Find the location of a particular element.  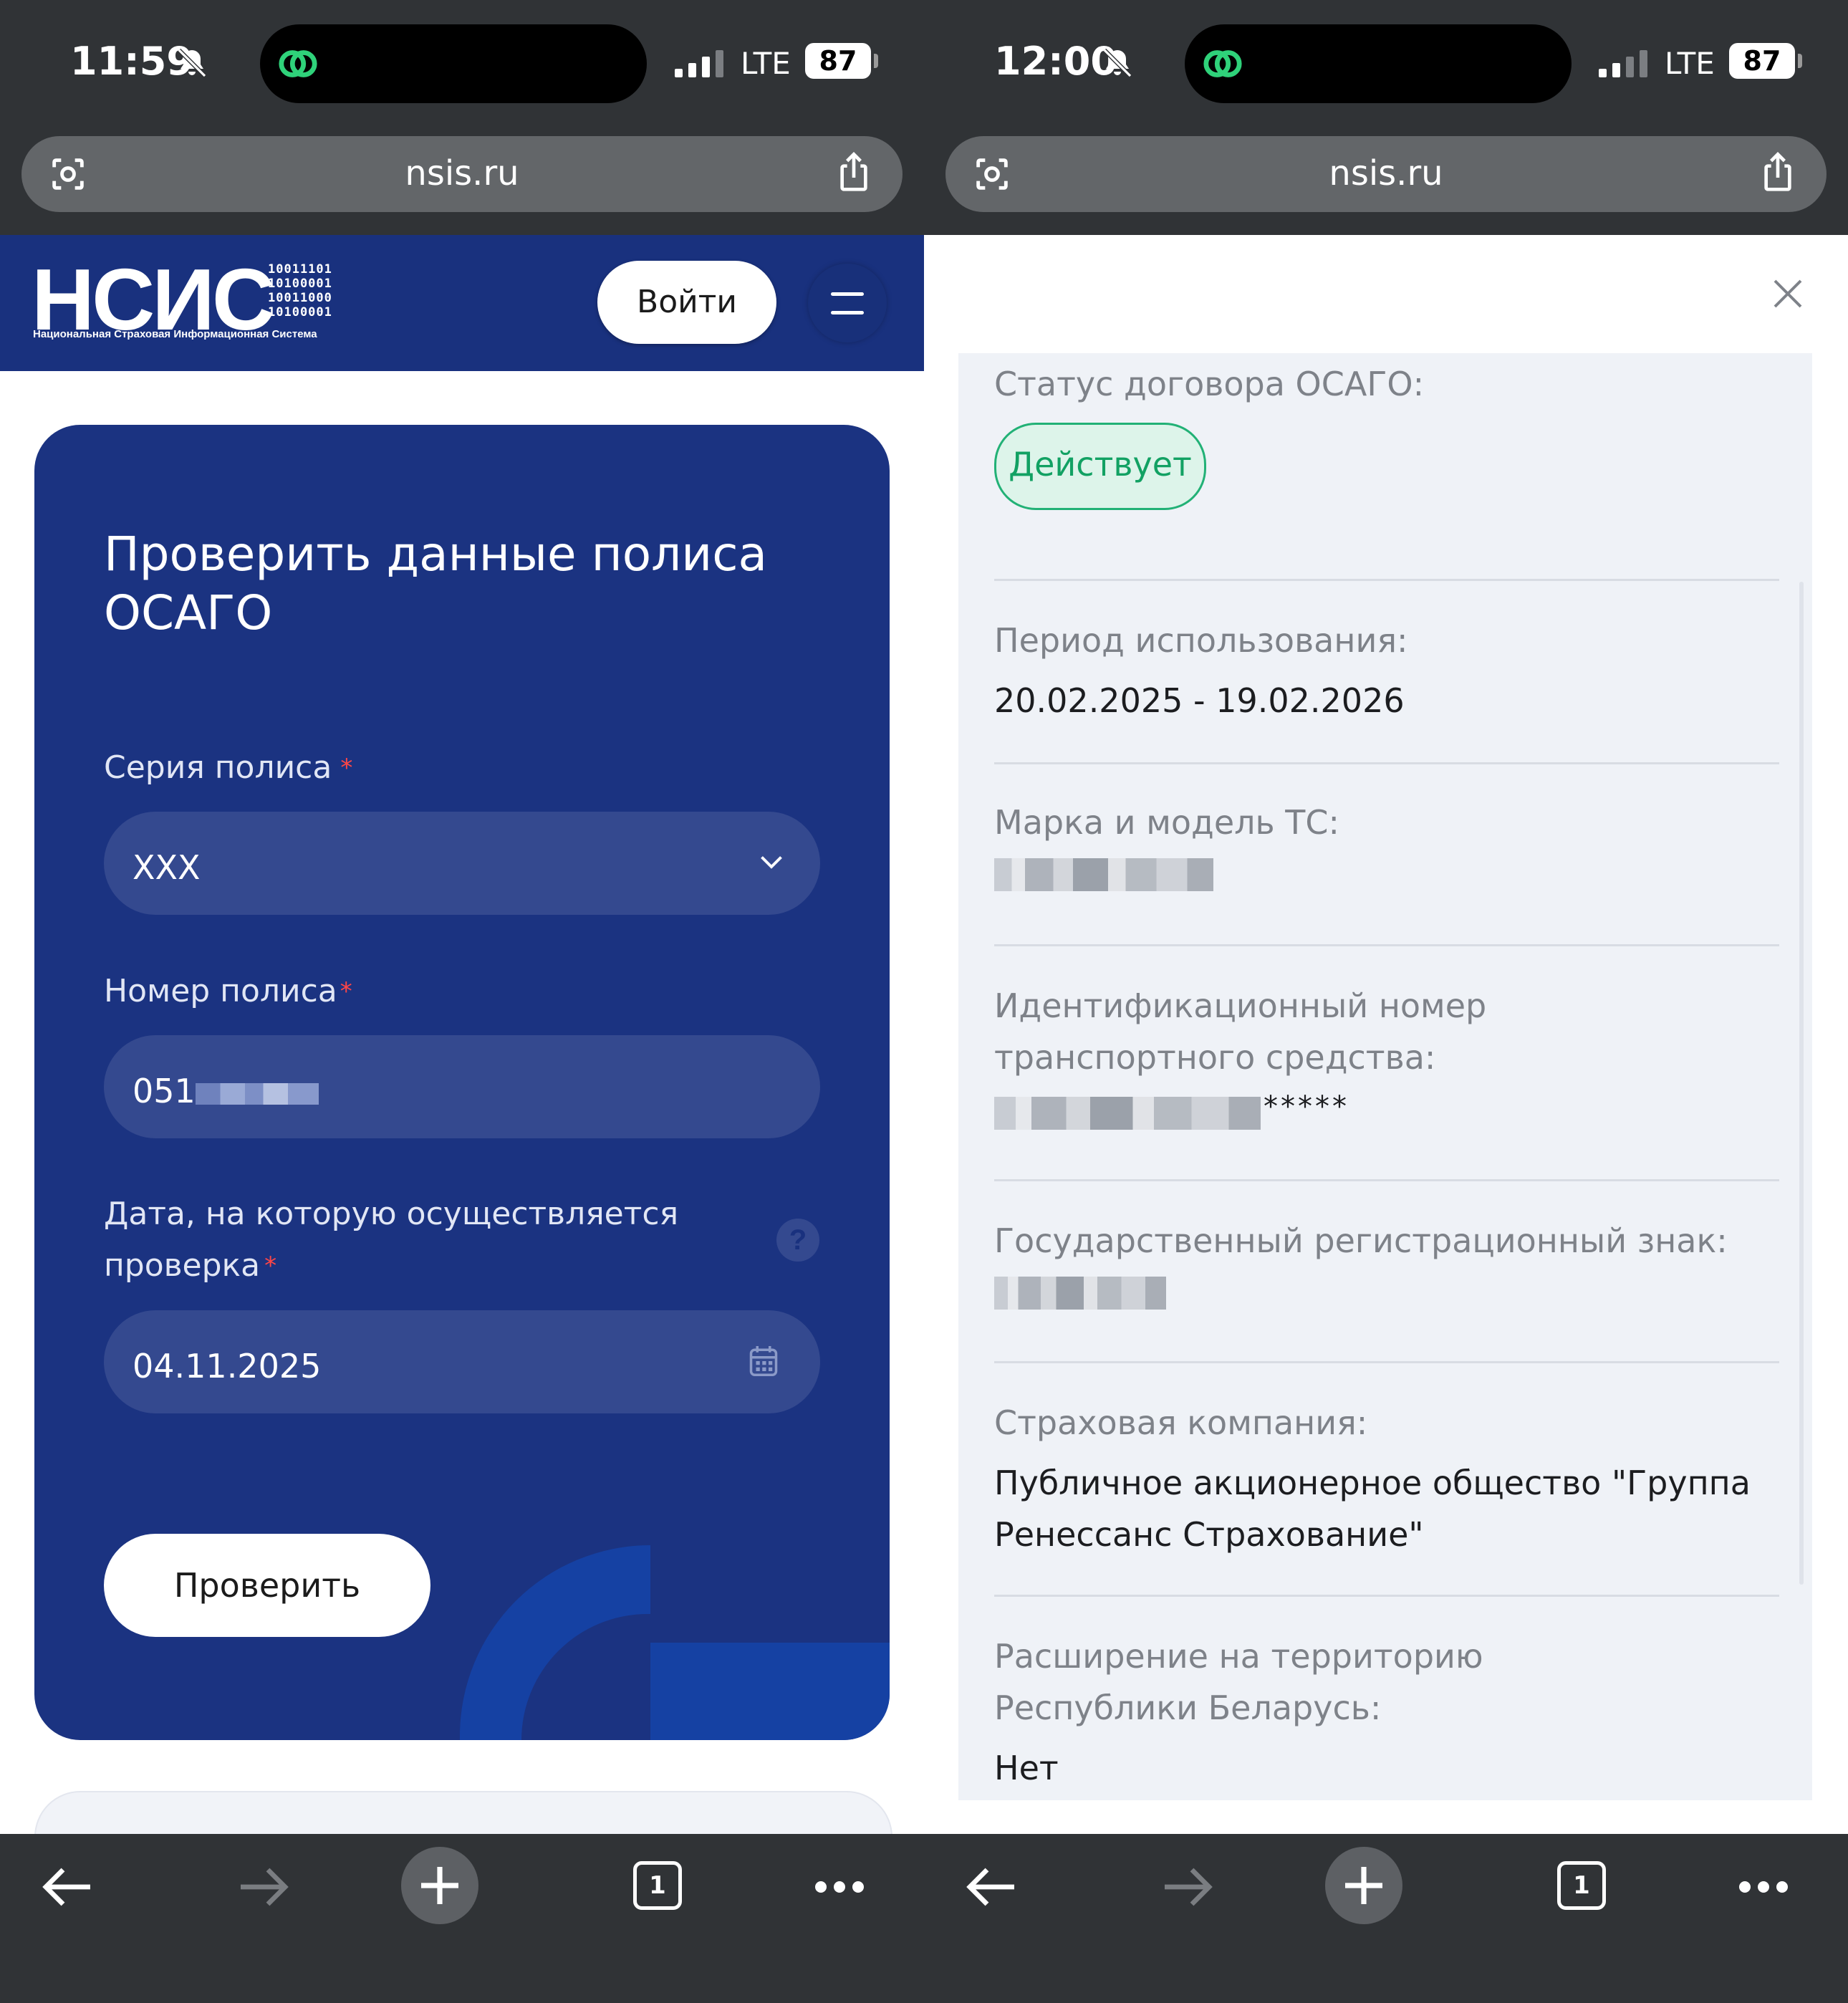

series-value: XXX is located at coordinates (167, 867).